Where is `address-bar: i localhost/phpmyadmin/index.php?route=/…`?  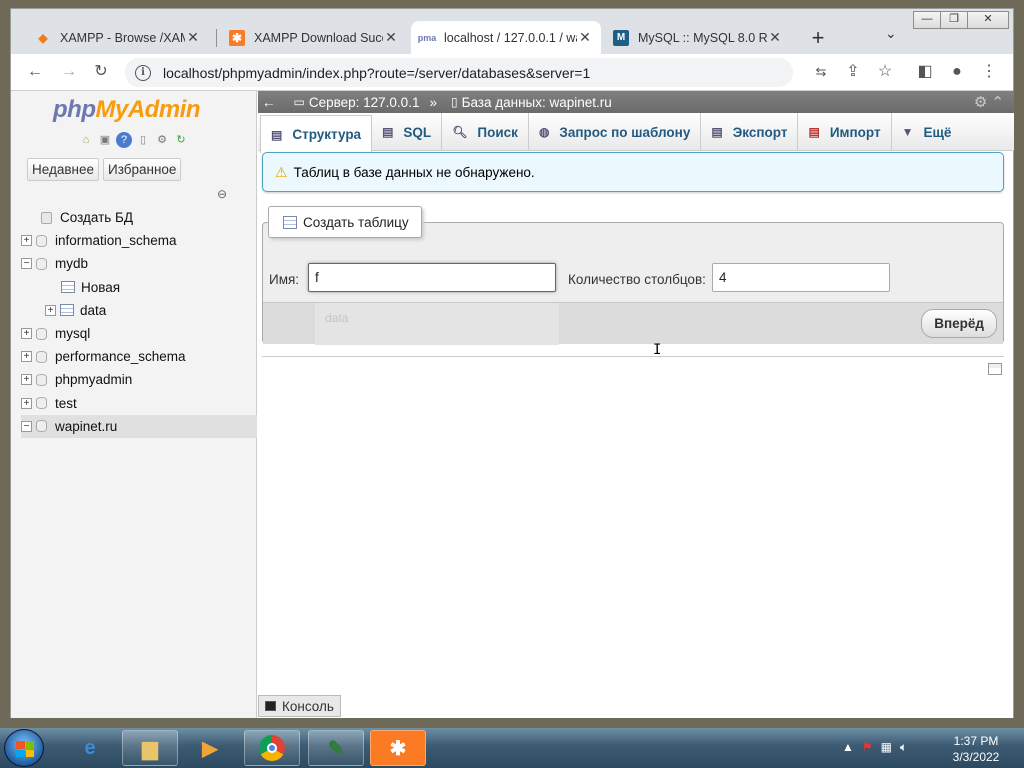
address-bar: i localhost/phpmyadmin/index.php?route=/… is located at coordinates (459, 72).